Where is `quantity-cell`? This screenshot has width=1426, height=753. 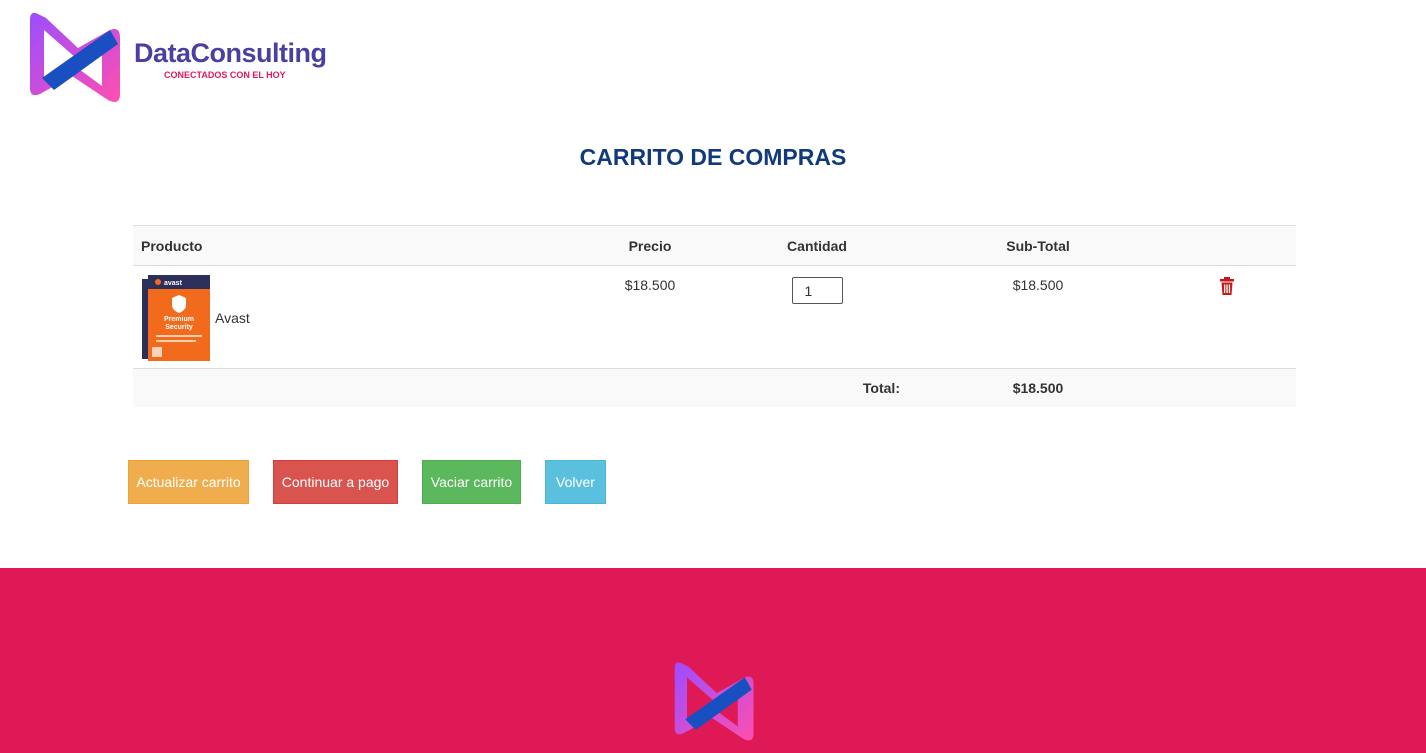 quantity-cell is located at coordinates (817, 317).